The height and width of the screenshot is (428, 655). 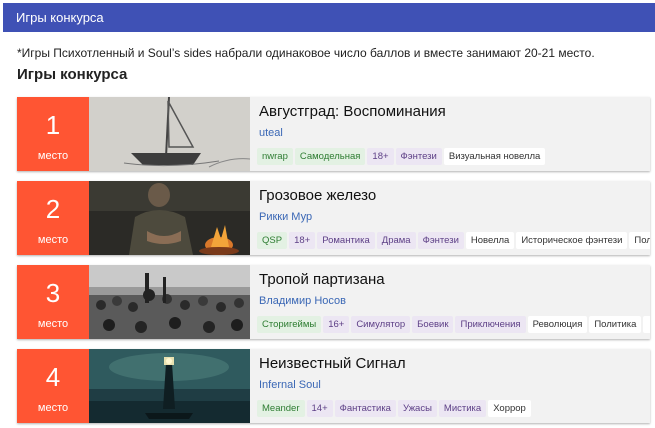 What do you see at coordinates (317, 195) in the screenshot?
I see `game-title: Грозовое железо` at bounding box center [317, 195].